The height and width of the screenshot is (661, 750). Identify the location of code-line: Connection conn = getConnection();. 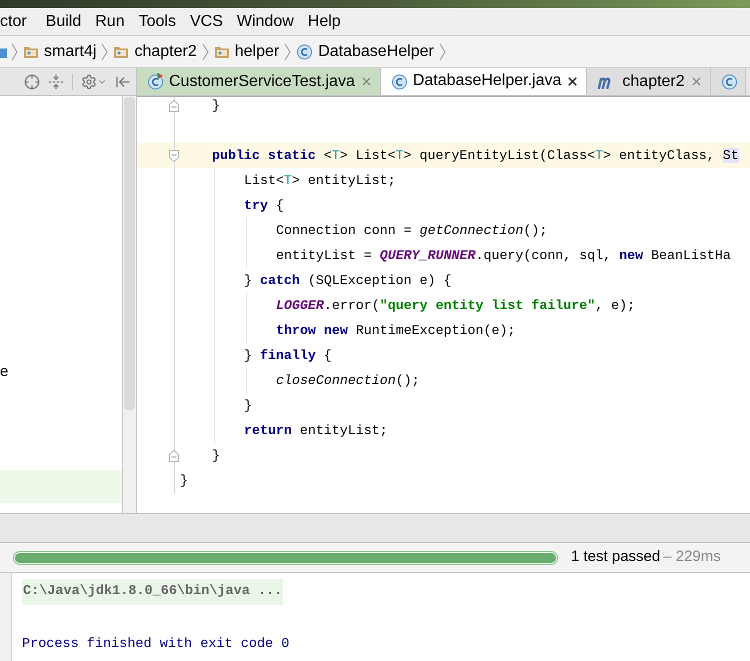
(412, 231).